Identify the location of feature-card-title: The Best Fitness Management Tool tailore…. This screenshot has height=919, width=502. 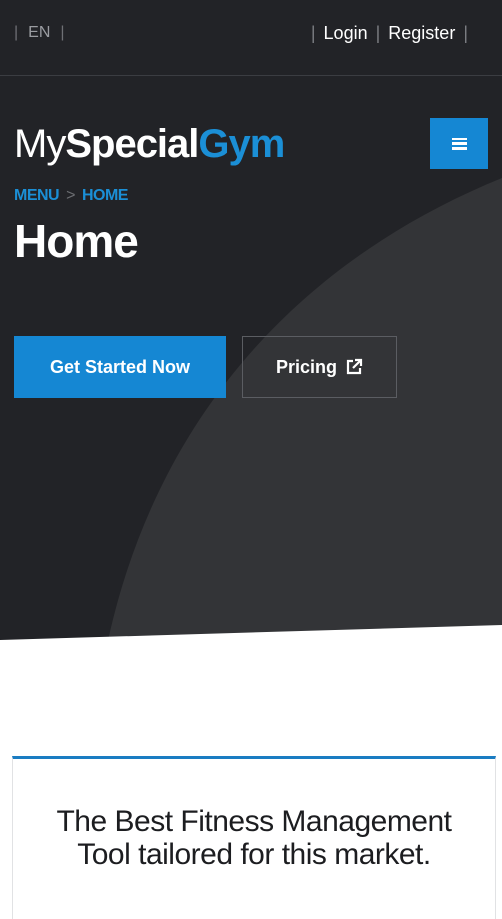
(254, 838).